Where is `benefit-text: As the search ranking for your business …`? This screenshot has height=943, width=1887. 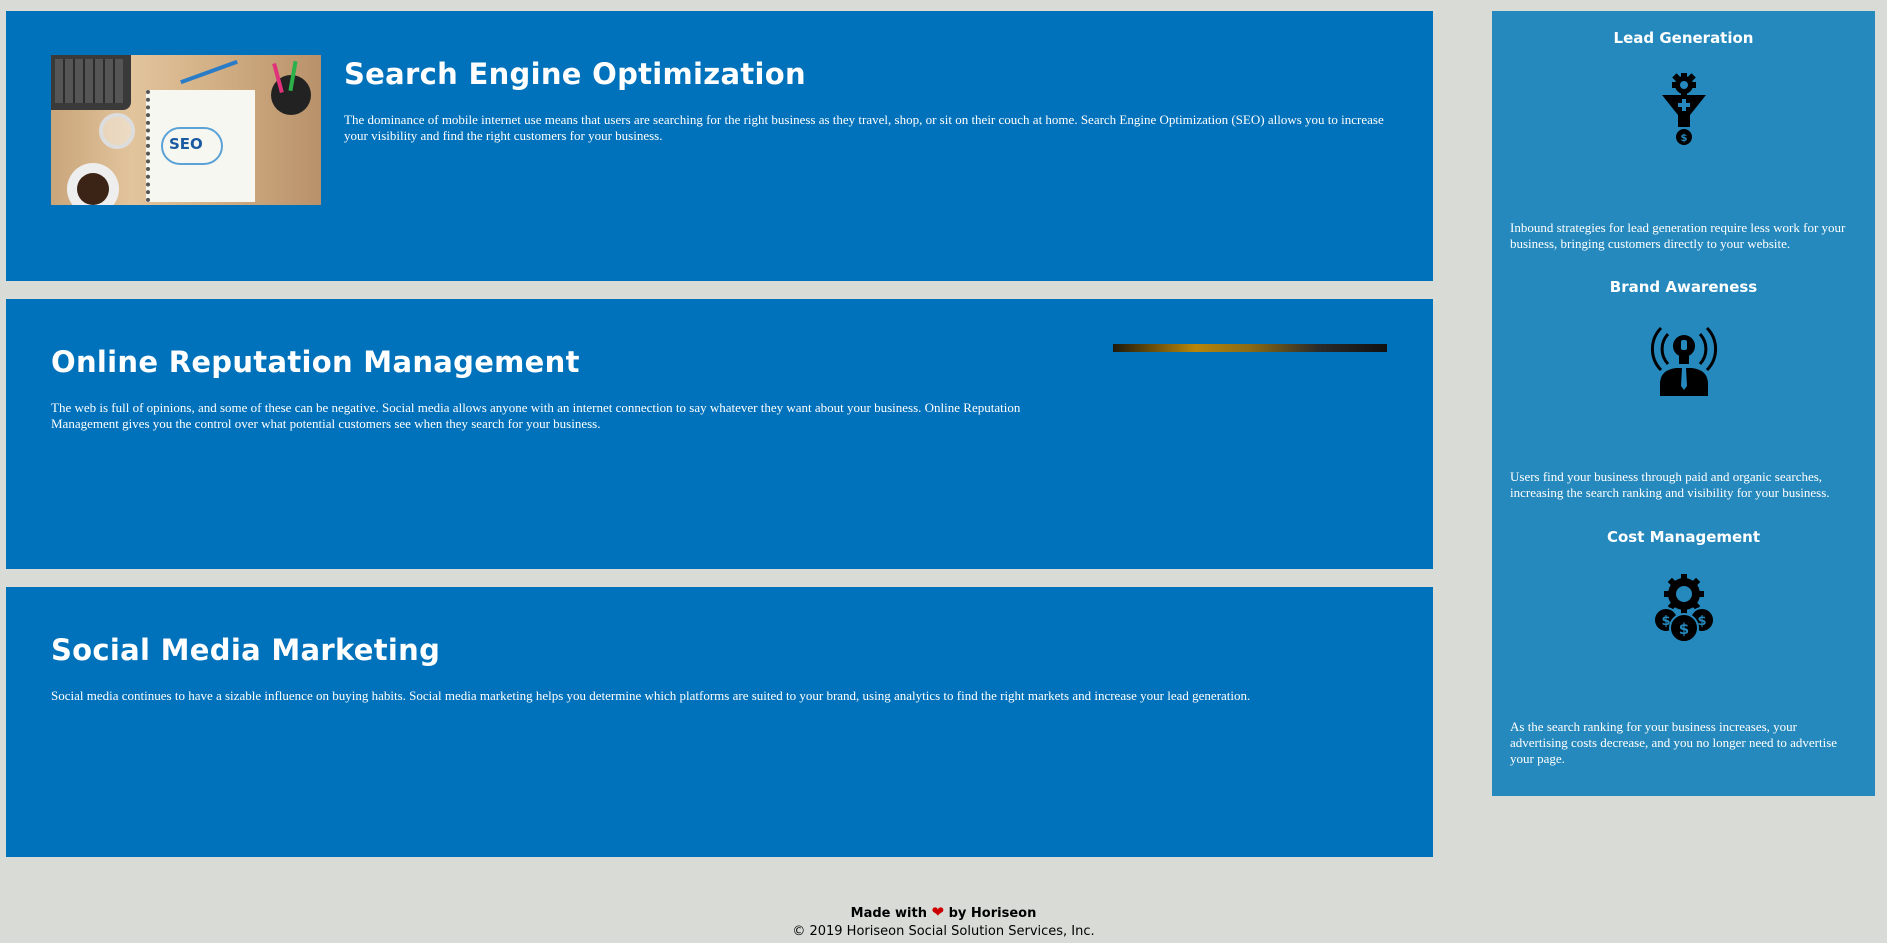
benefit-text: As the search ranking for your business … is located at coordinates (1674, 742).